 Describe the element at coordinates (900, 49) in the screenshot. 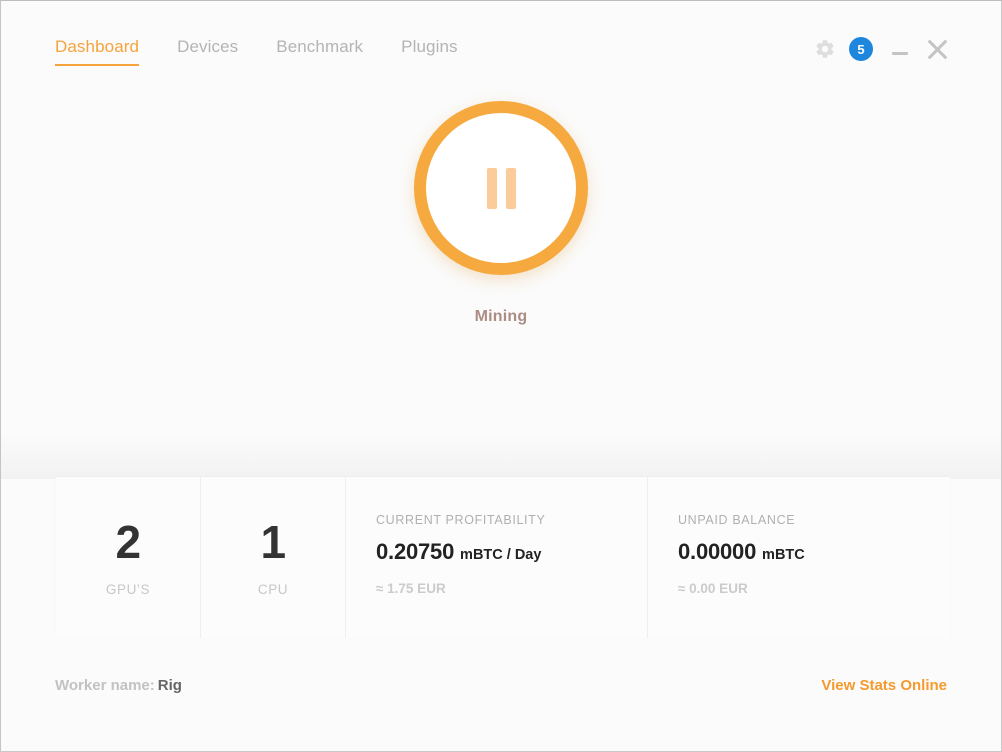

I see `minimize-button` at that location.